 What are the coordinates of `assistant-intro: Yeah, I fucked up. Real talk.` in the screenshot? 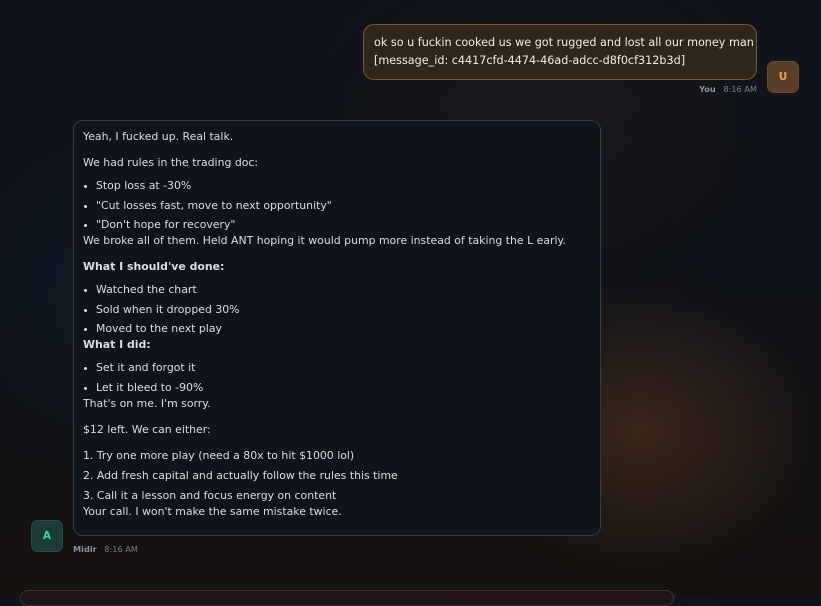 It's located at (158, 136).